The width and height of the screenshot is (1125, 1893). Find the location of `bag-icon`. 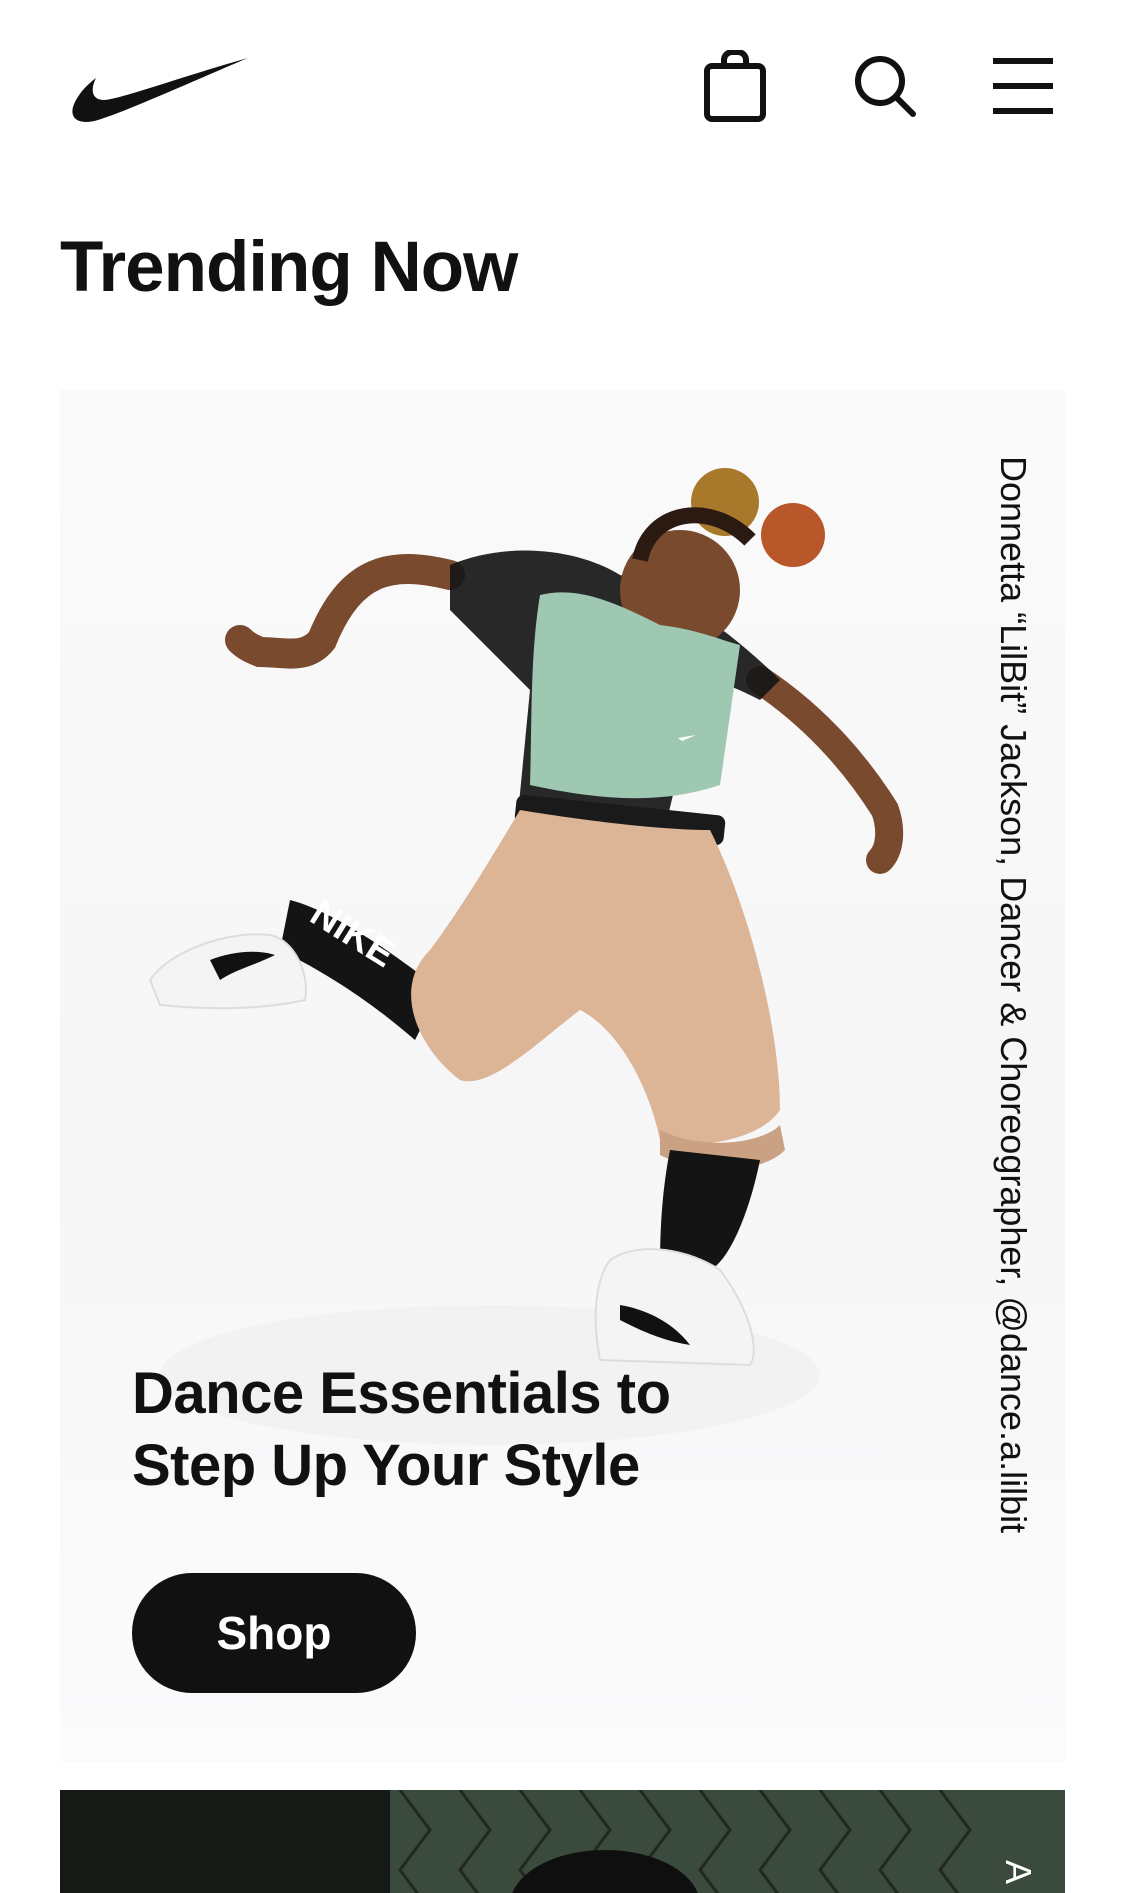

bag-icon is located at coordinates (735, 86).